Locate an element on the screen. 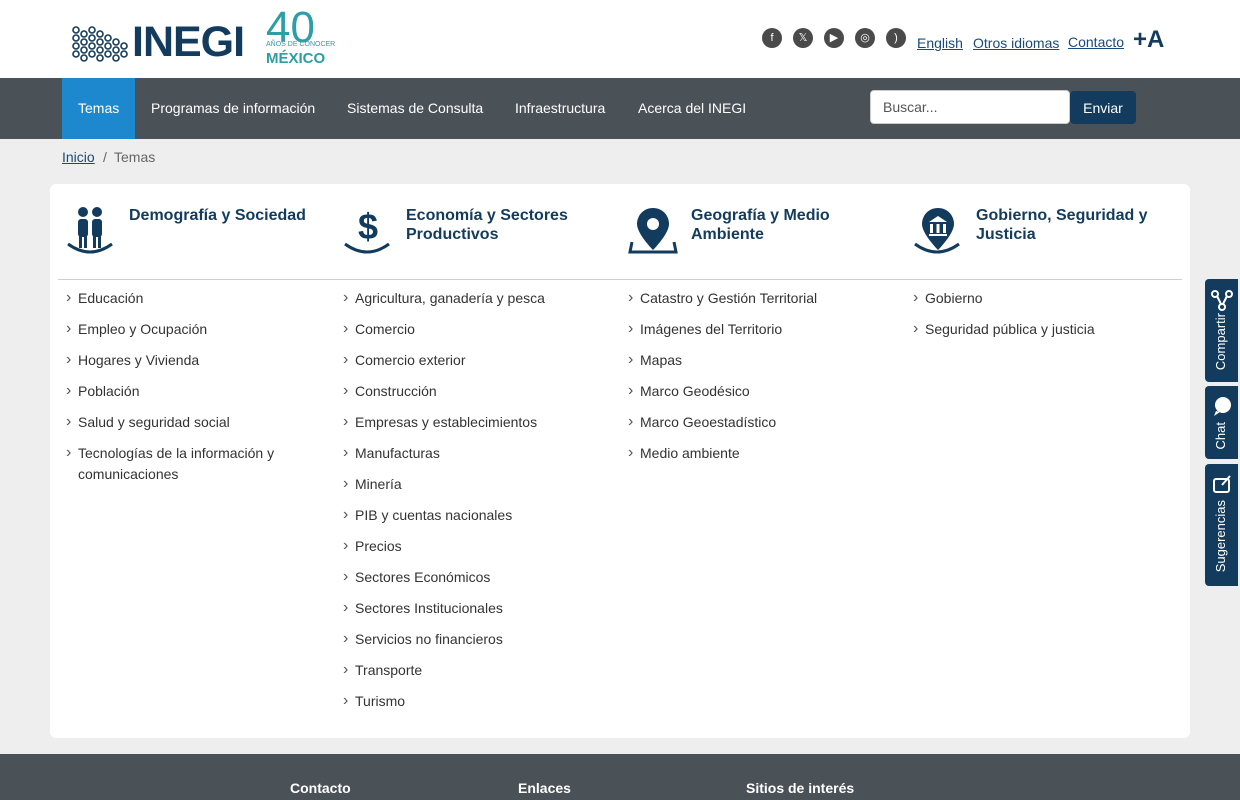 The width and height of the screenshot is (1240, 800). contact-link: Contacto is located at coordinates (1096, 42).